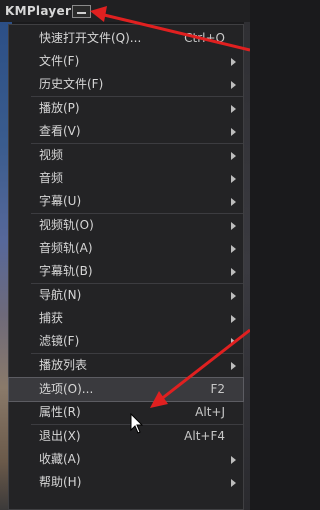 The height and width of the screenshot is (510, 320). Describe the element at coordinates (60, 459) in the screenshot. I see `menu-item-label: 收藏(A)` at that location.